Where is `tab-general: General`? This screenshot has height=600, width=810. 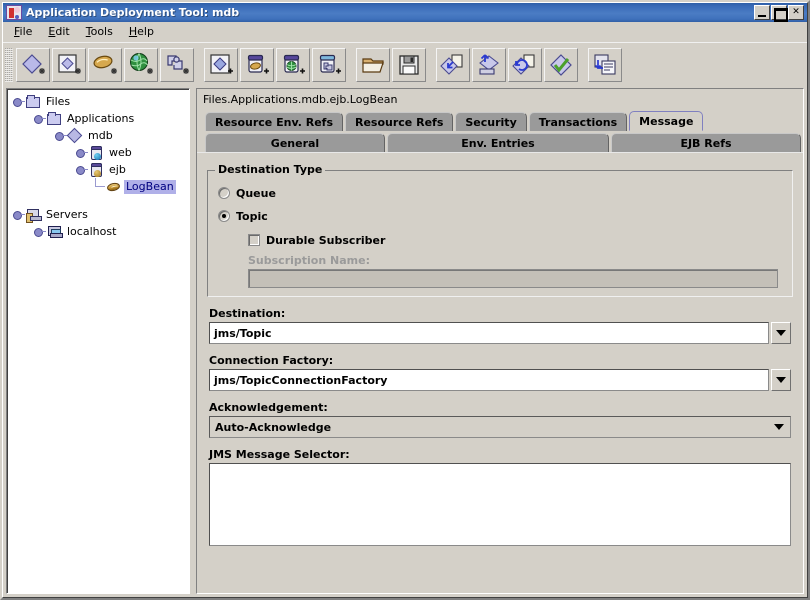 tab-general: General is located at coordinates (295, 142).